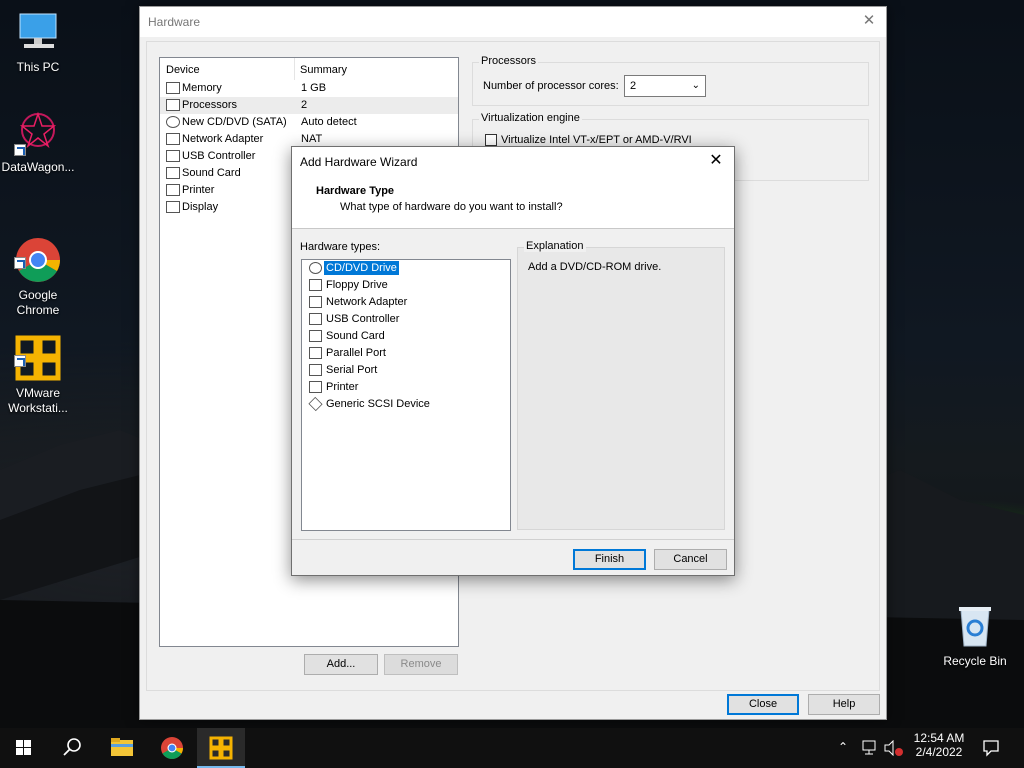 The width and height of the screenshot is (1024, 768). I want to click on device-row-memory: Memory 1 GB, so click(309, 88).